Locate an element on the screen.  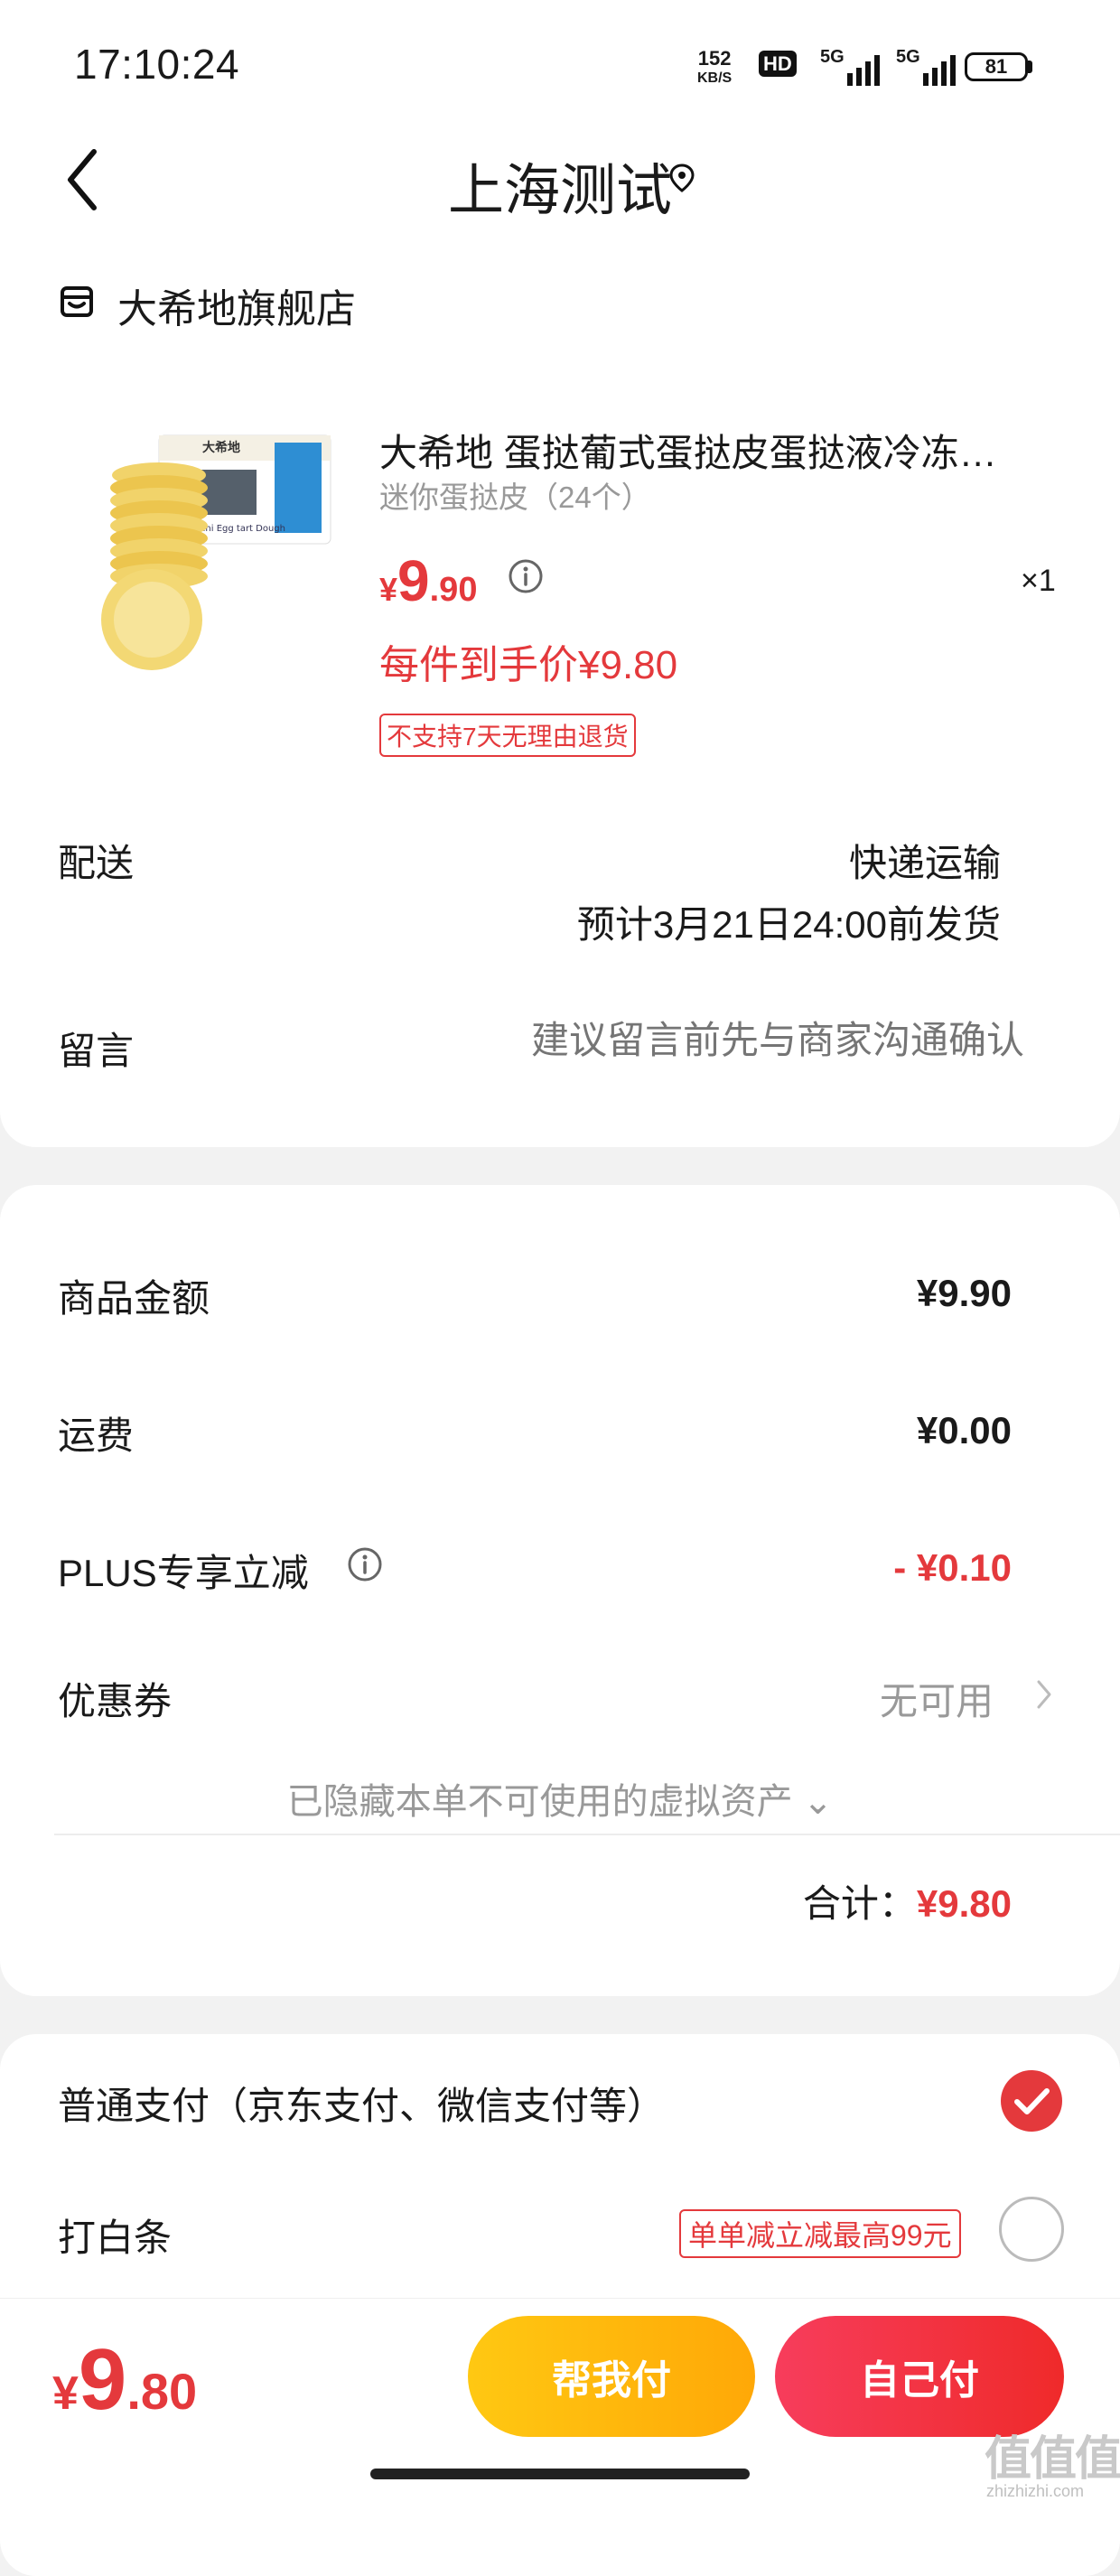
total-label: 合计： is located at coordinates (859, 1904).